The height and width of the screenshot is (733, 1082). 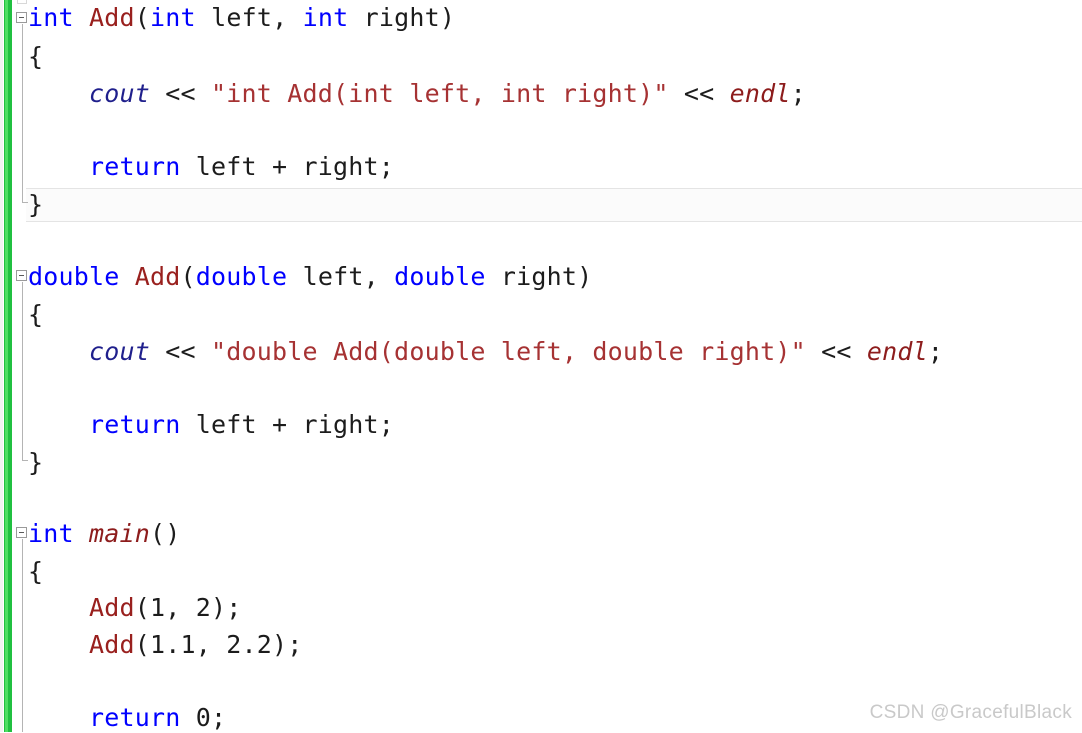 What do you see at coordinates (120, 533) in the screenshot?
I see `code-token: main` at bounding box center [120, 533].